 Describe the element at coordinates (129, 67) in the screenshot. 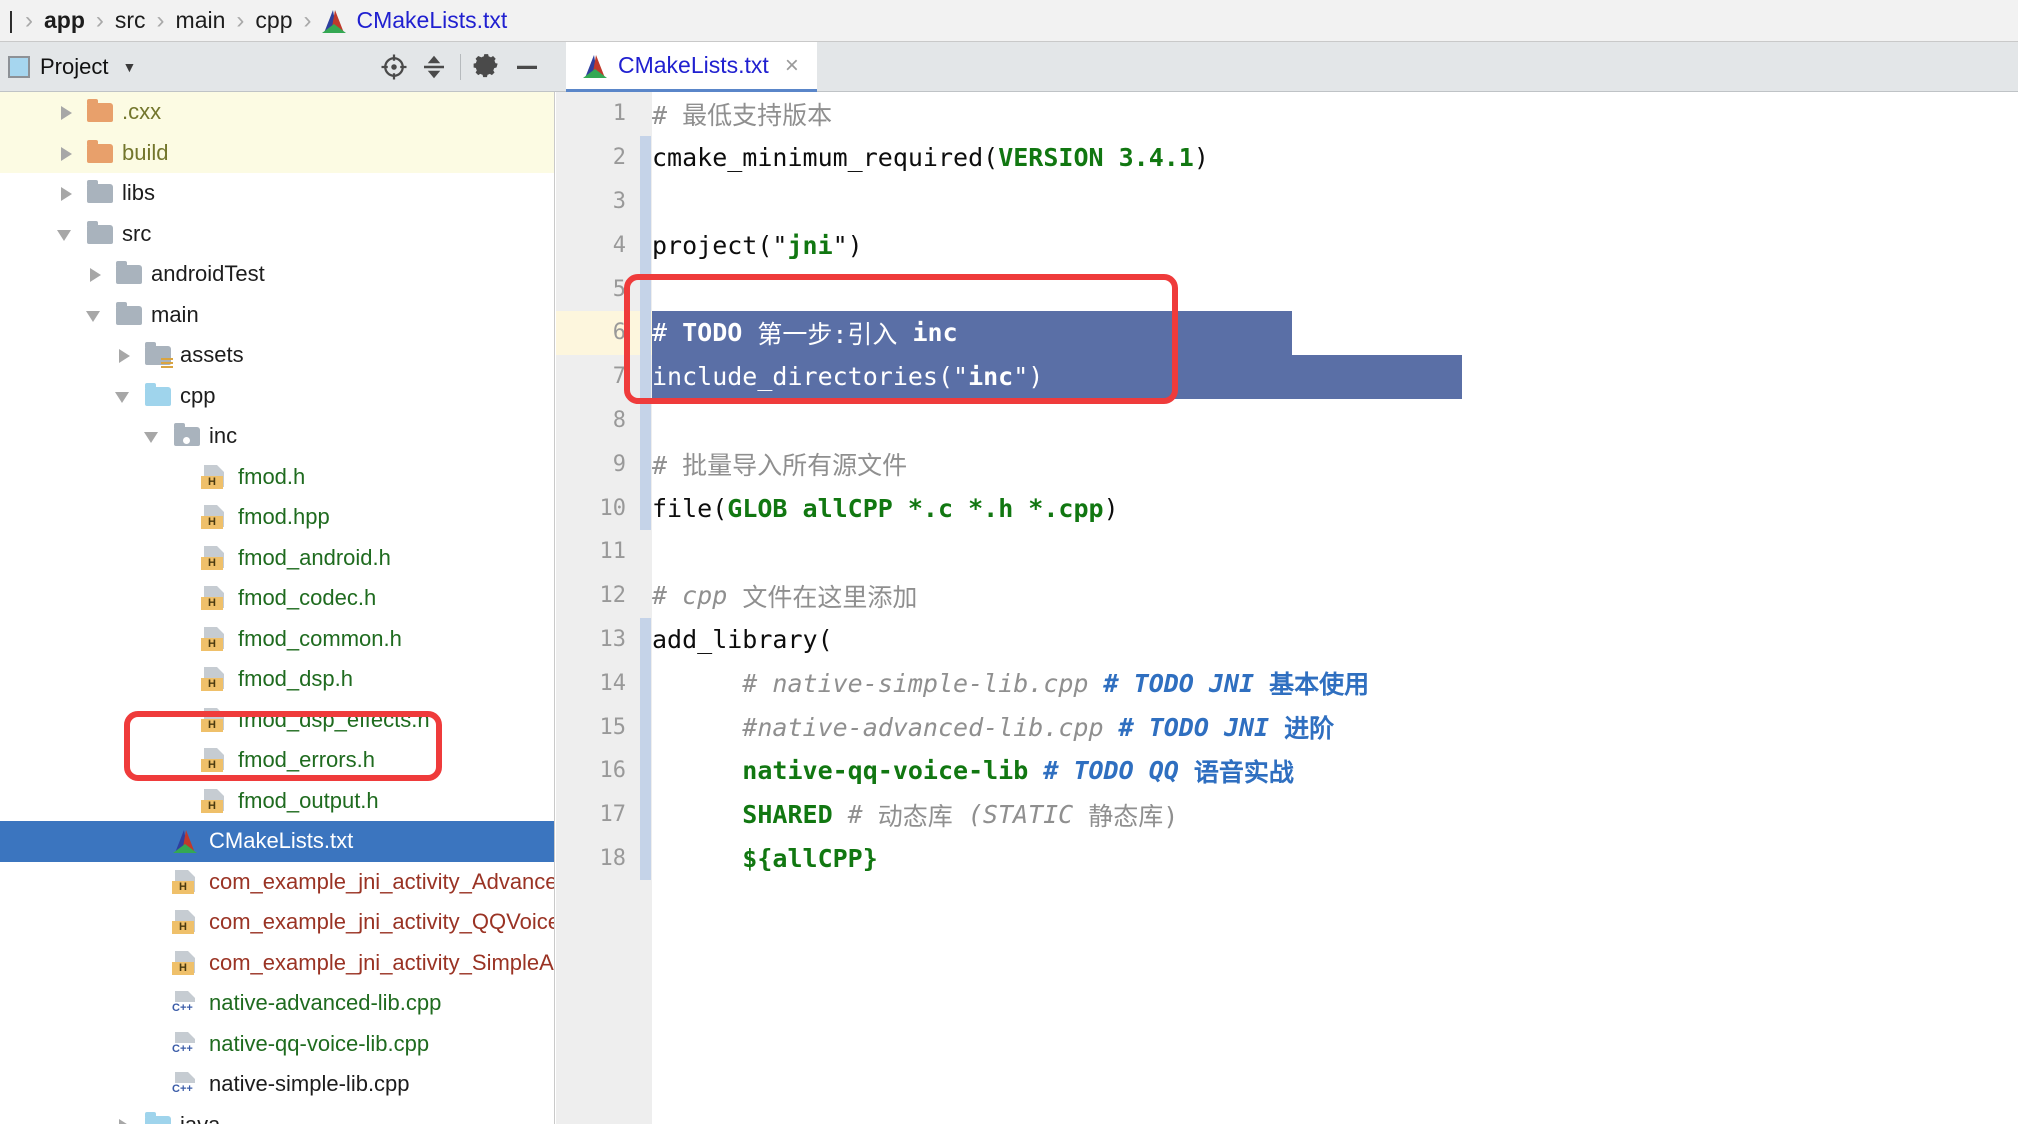

I see `chevron-down-icon: ▼` at that location.